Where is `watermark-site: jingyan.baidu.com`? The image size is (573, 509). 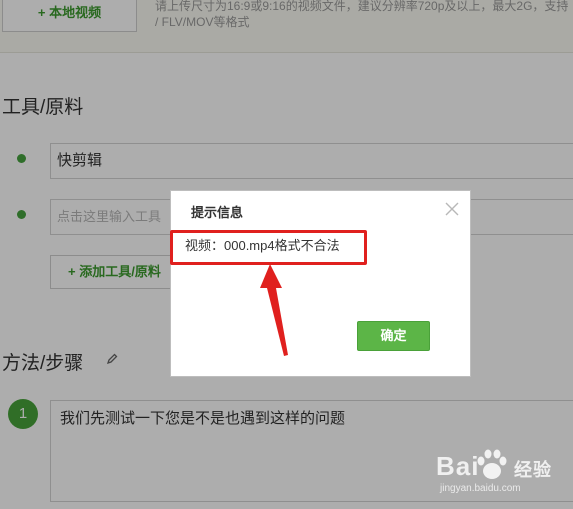 watermark-site: jingyan.baidu.com is located at coordinates (480, 488).